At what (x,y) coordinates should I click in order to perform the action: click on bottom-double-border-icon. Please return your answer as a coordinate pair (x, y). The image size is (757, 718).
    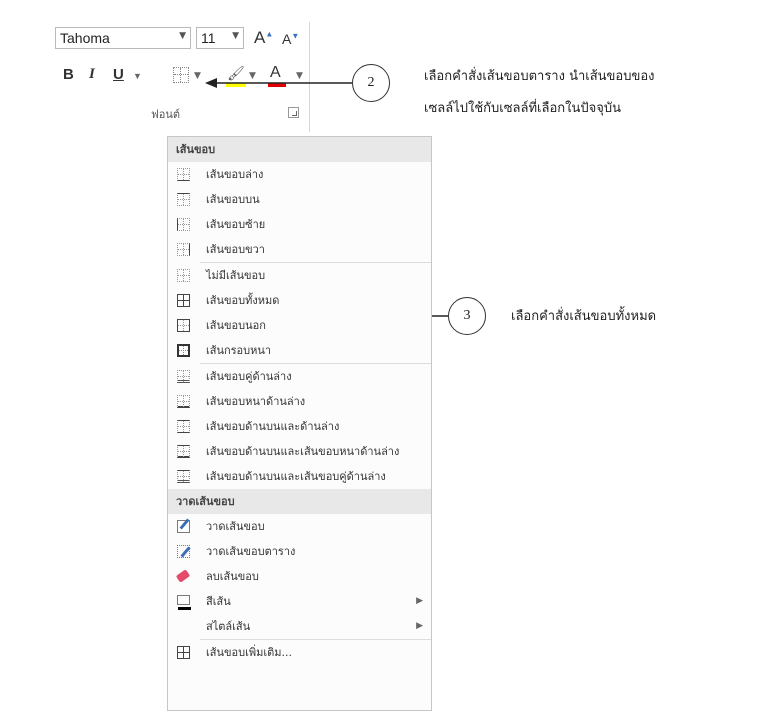
    Looking at the image, I should click on (183, 376).